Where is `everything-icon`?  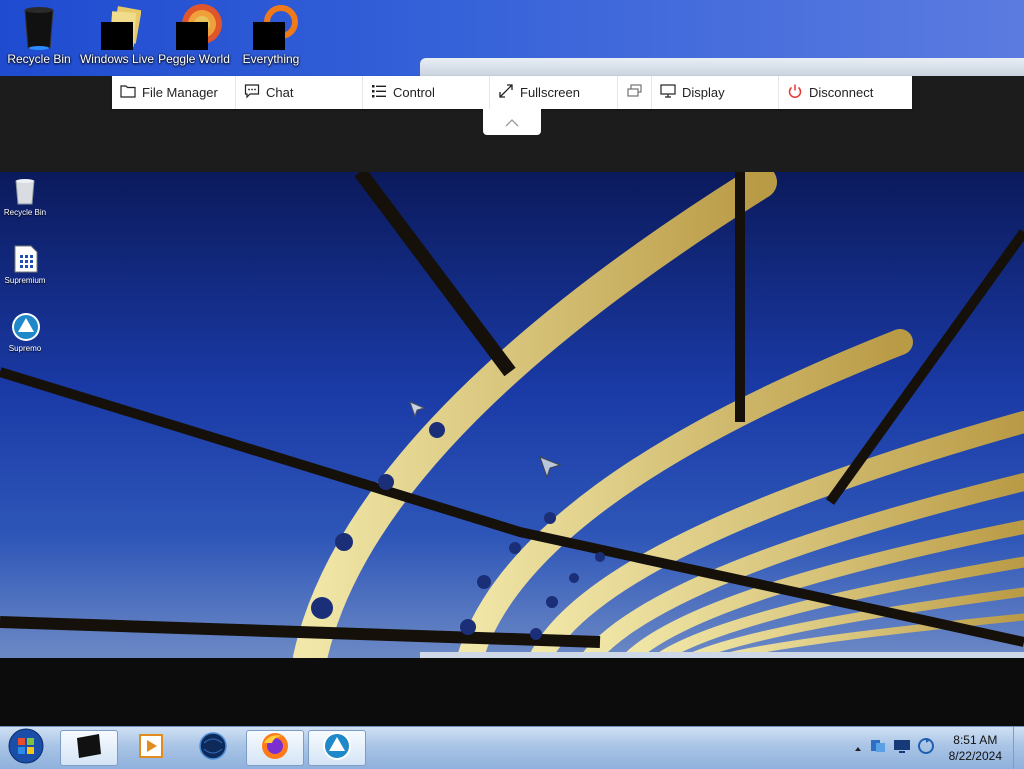
everything-icon is located at coordinates (274, 29).